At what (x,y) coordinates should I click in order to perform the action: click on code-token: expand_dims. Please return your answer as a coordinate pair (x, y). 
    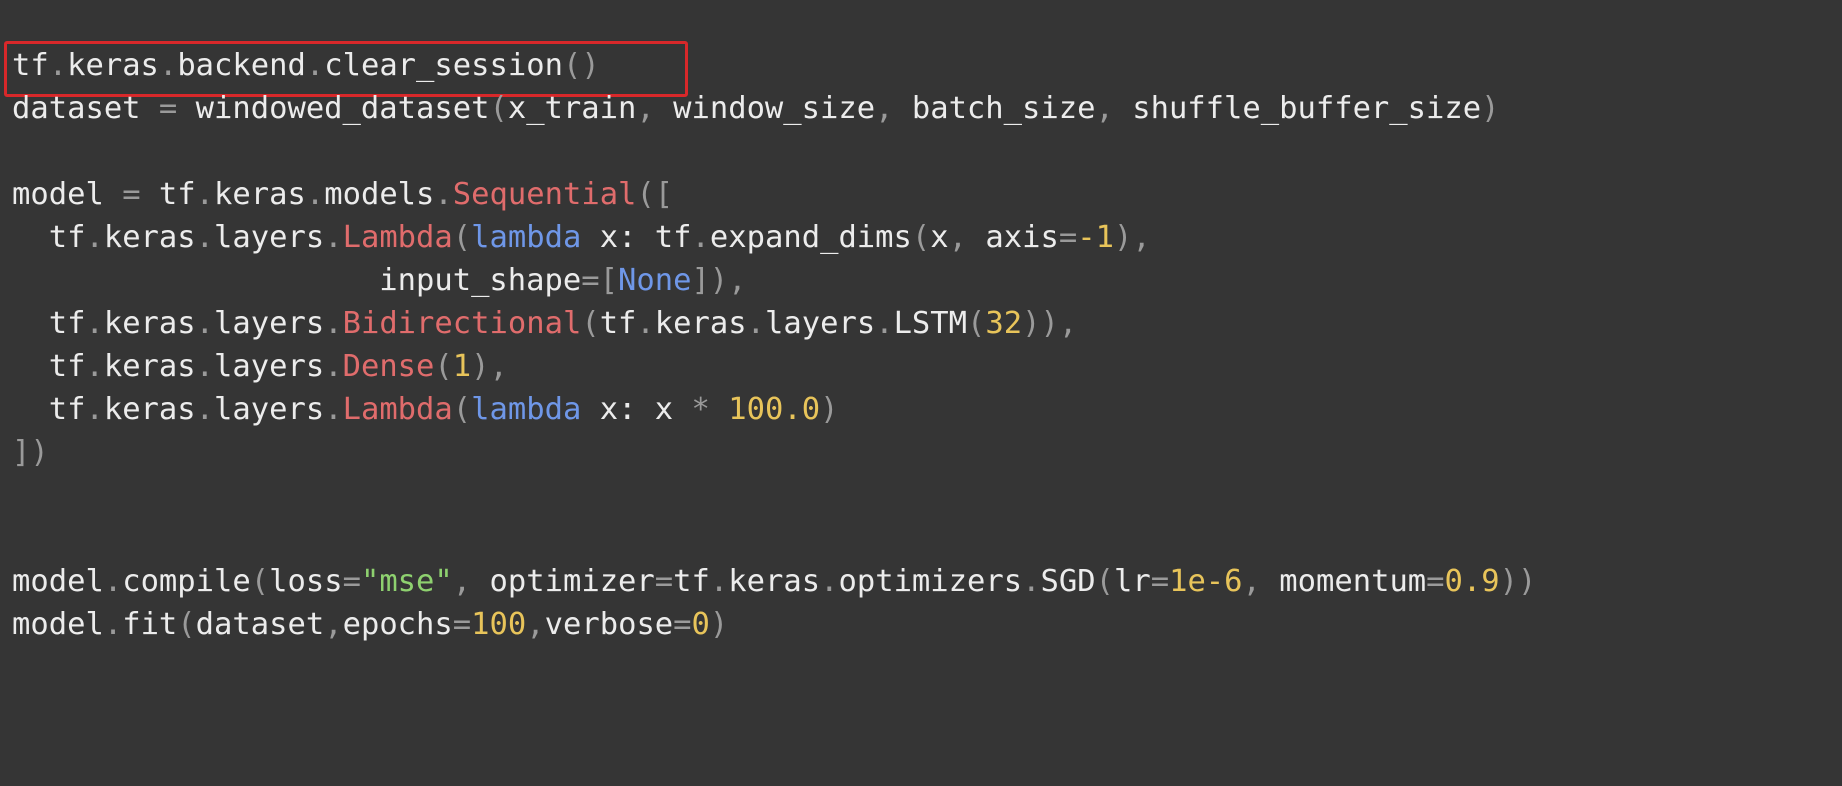
    Looking at the image, I should click on (810, 237).